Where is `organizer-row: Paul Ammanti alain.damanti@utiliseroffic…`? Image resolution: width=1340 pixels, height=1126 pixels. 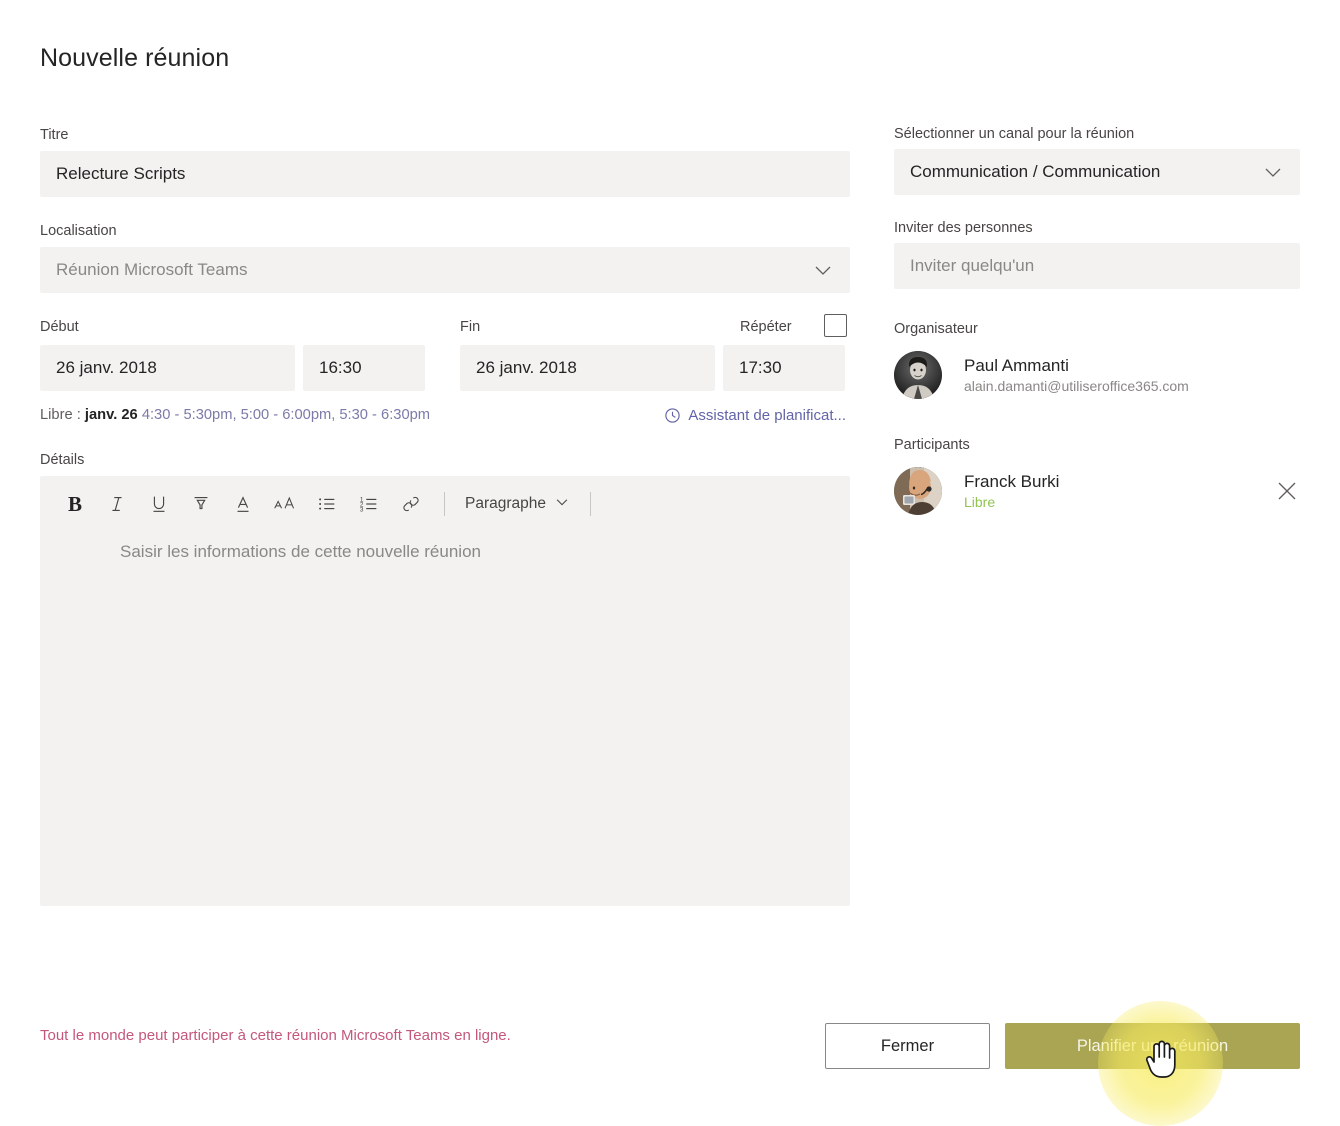
organizer-row: Paul Ammanti alain.damanti@utiliseroffic… is located at coordinates (1097, 375).